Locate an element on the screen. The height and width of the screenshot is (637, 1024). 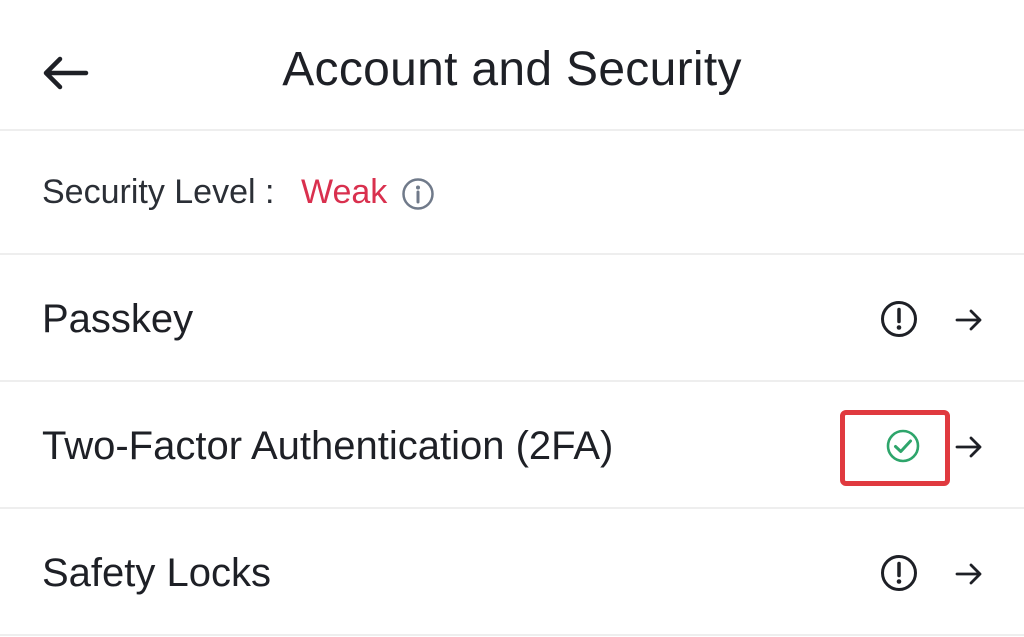
menu-item-label: Passkey is located at coordinates (118, 319).